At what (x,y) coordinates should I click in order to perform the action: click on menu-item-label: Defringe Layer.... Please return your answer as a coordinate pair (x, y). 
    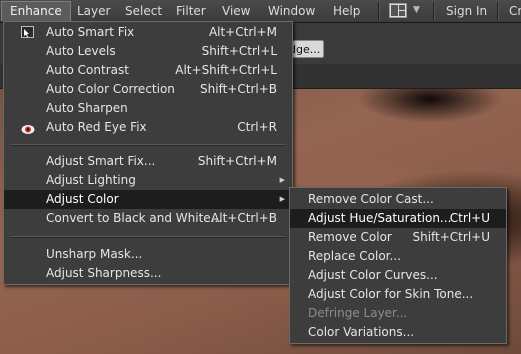
    Looking at the image, I should click on (358, 313).